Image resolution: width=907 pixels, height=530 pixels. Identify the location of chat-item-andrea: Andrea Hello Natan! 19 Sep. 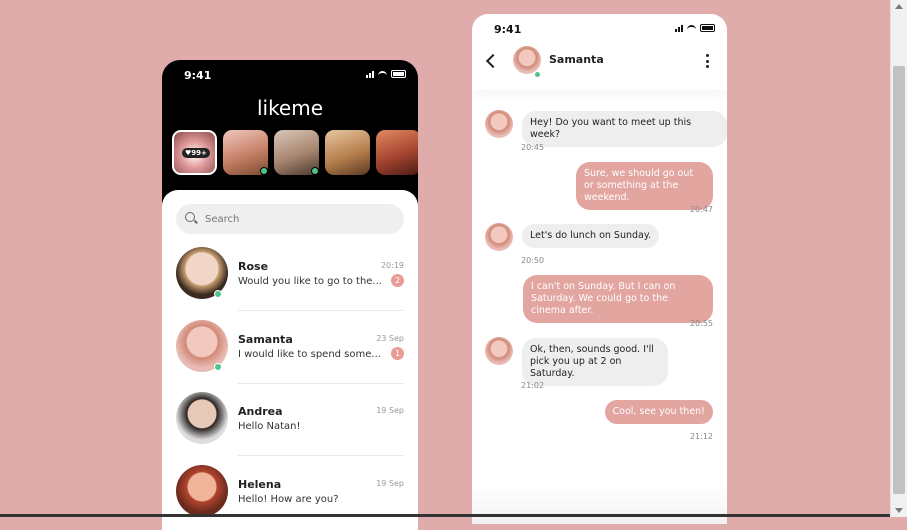
(290, 424).